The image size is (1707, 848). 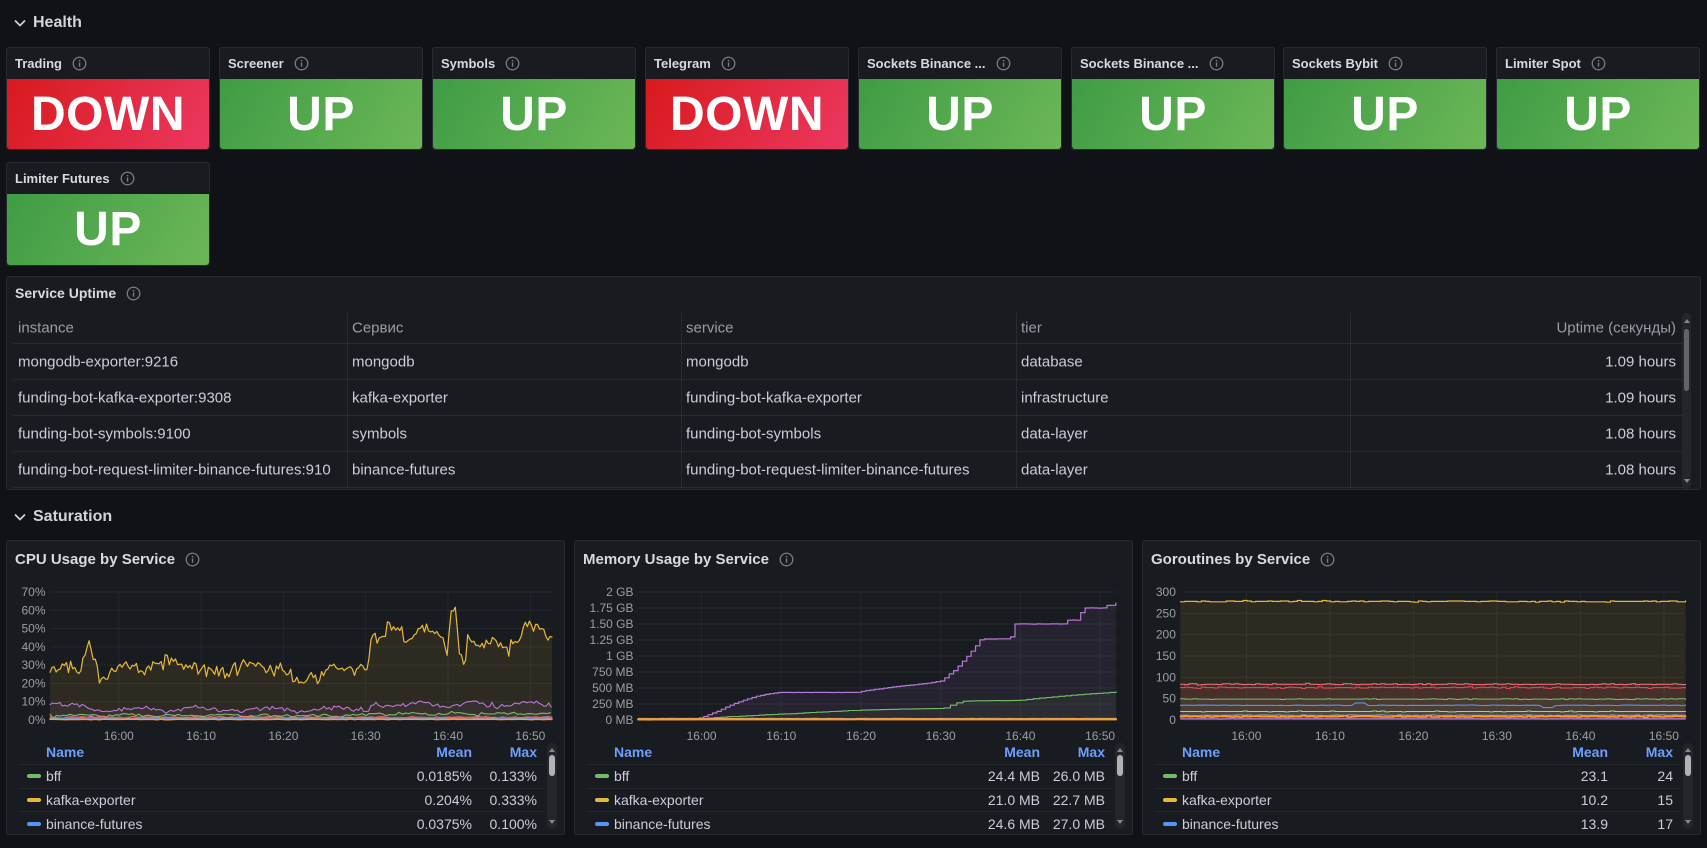 What do you see at coordinates (611, 608) in the screenshot?
I see `svg-text: 1.75 GB` at bounding box center [611, 608].